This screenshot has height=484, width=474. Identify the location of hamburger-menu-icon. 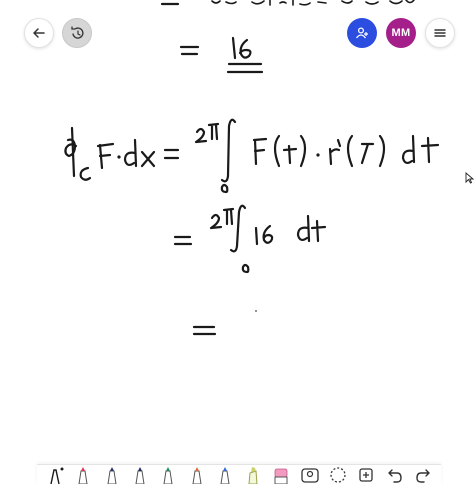
(440, 33).